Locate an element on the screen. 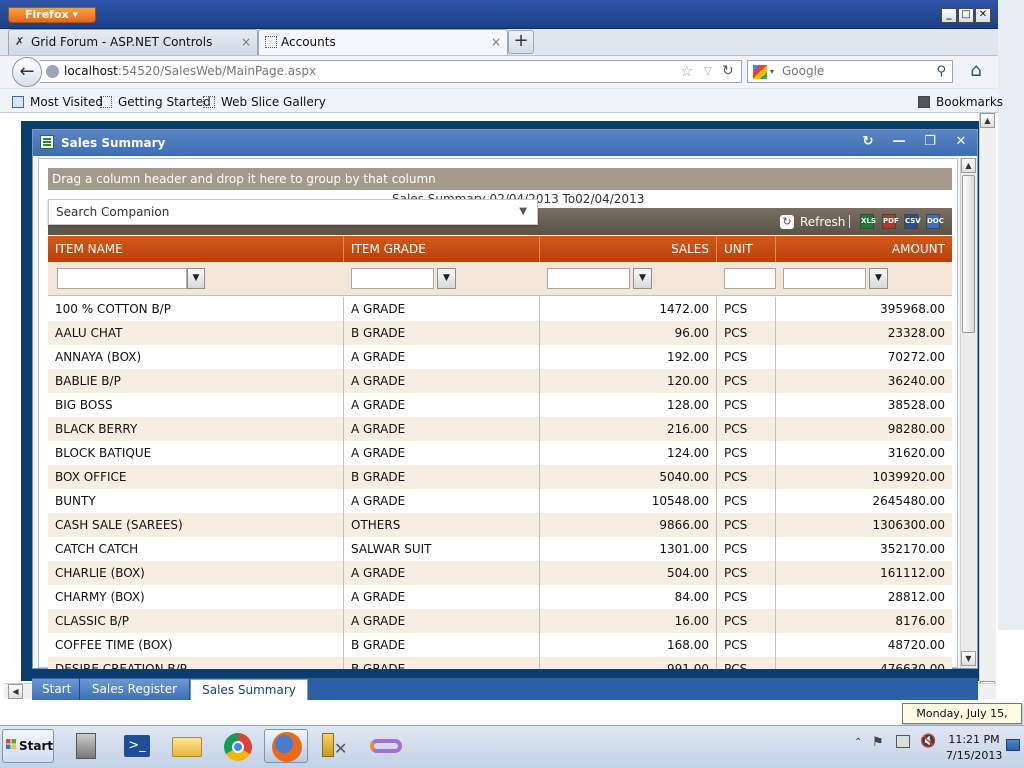 The height and width of the screenshot is (768, 1024). item-name-filter-combo is located at coordinates (122, 278).